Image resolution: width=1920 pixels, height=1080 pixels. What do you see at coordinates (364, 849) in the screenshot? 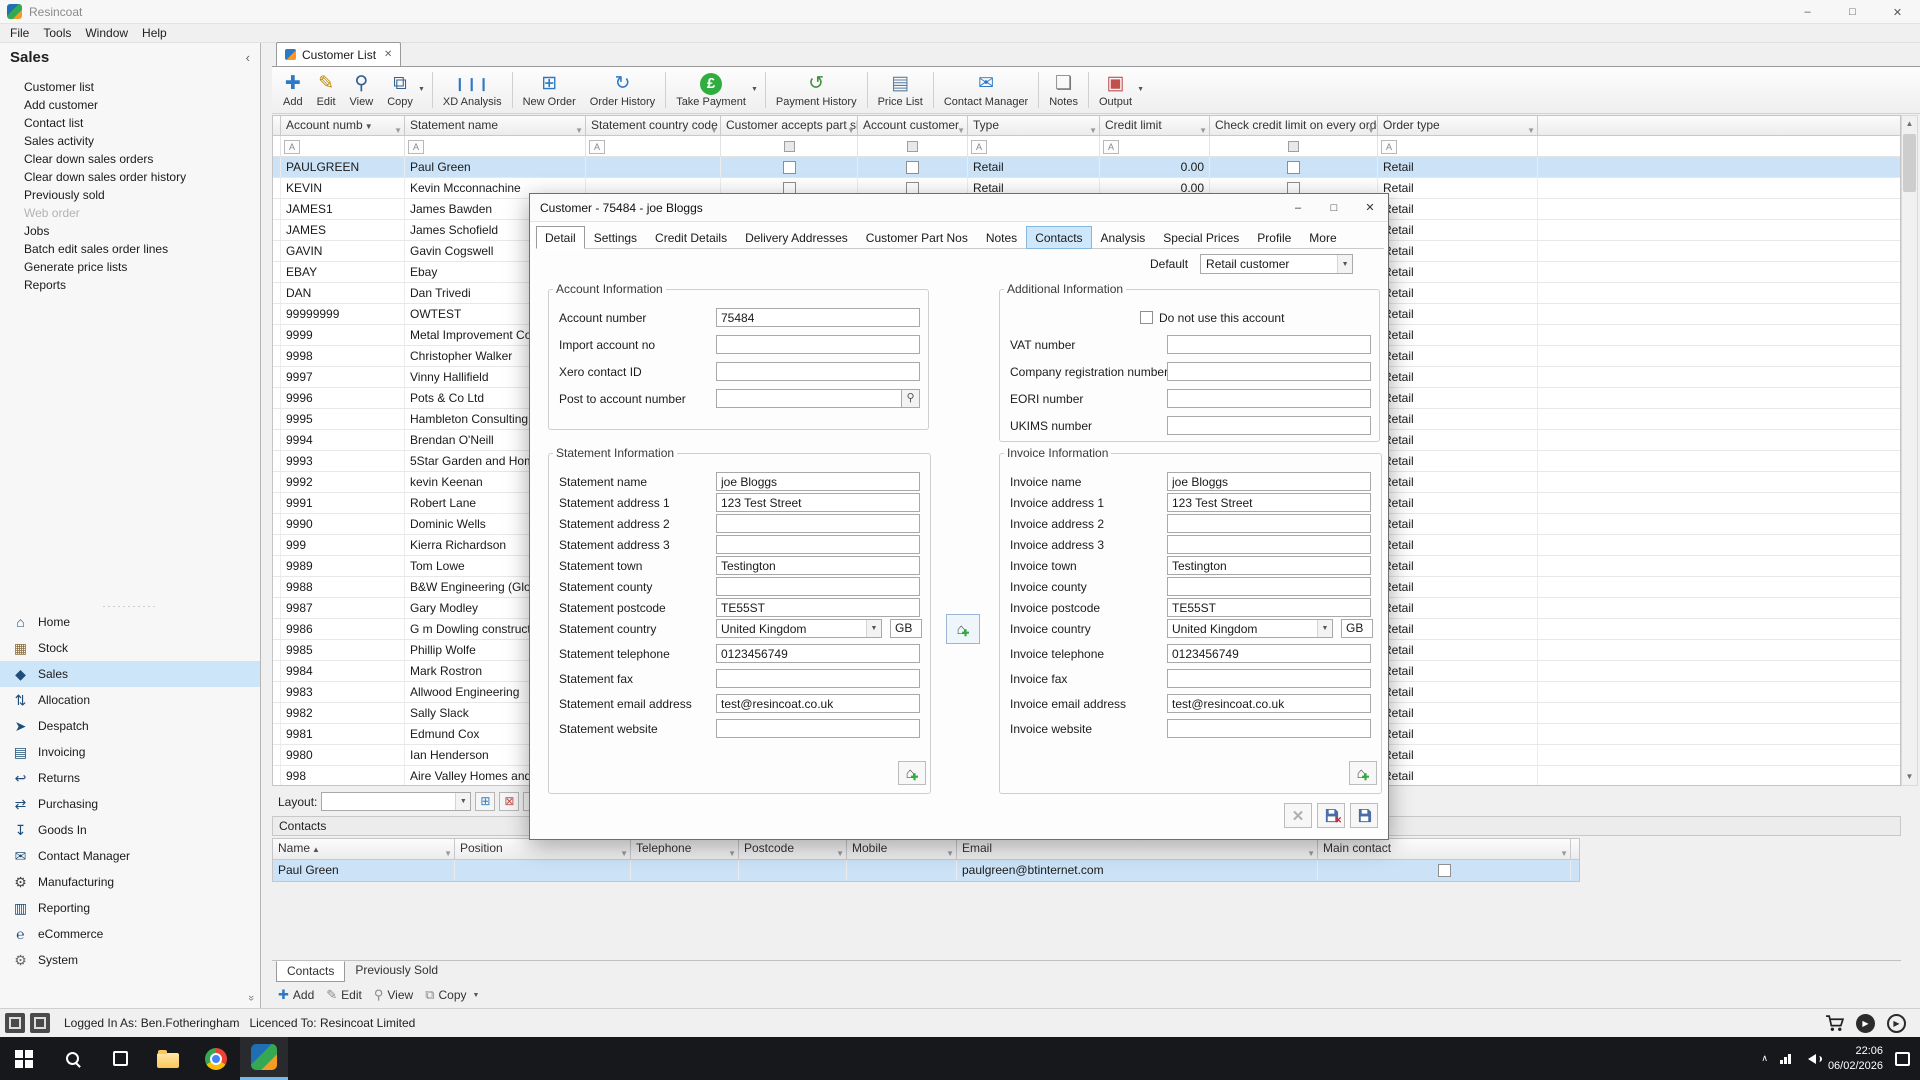
I see `column-header: Name ▲ ▼` at bounding box center [364, 849].